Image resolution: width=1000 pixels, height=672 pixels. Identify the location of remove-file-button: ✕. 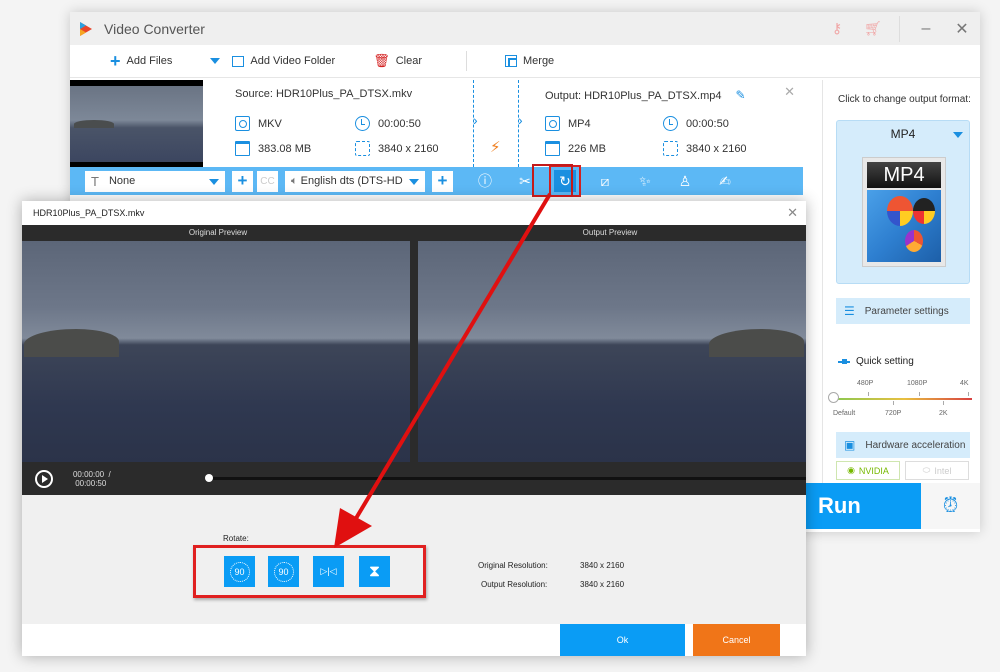
(789, 92).